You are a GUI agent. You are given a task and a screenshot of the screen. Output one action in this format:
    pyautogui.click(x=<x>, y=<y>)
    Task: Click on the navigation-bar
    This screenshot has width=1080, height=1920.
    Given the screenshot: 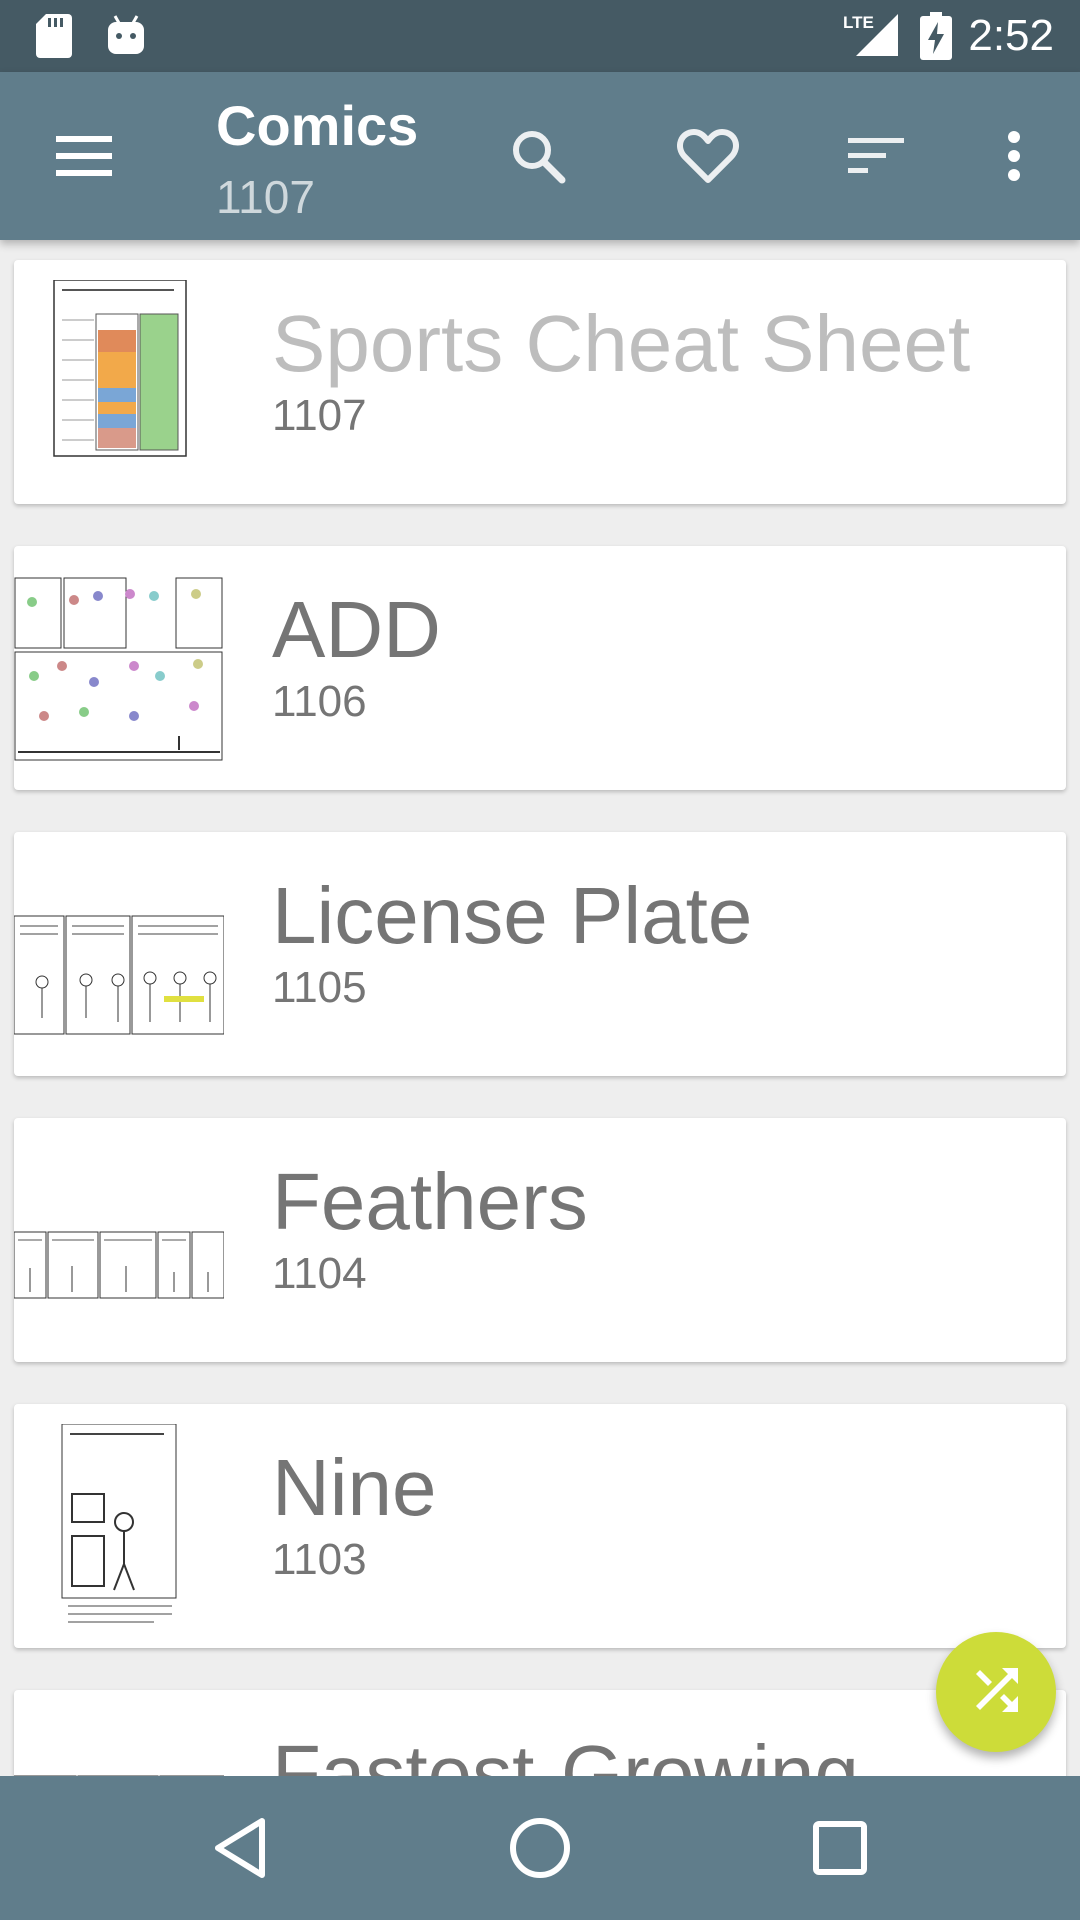 What is the action you would take?
    pyautogui.click(x=540, y=1848)
    